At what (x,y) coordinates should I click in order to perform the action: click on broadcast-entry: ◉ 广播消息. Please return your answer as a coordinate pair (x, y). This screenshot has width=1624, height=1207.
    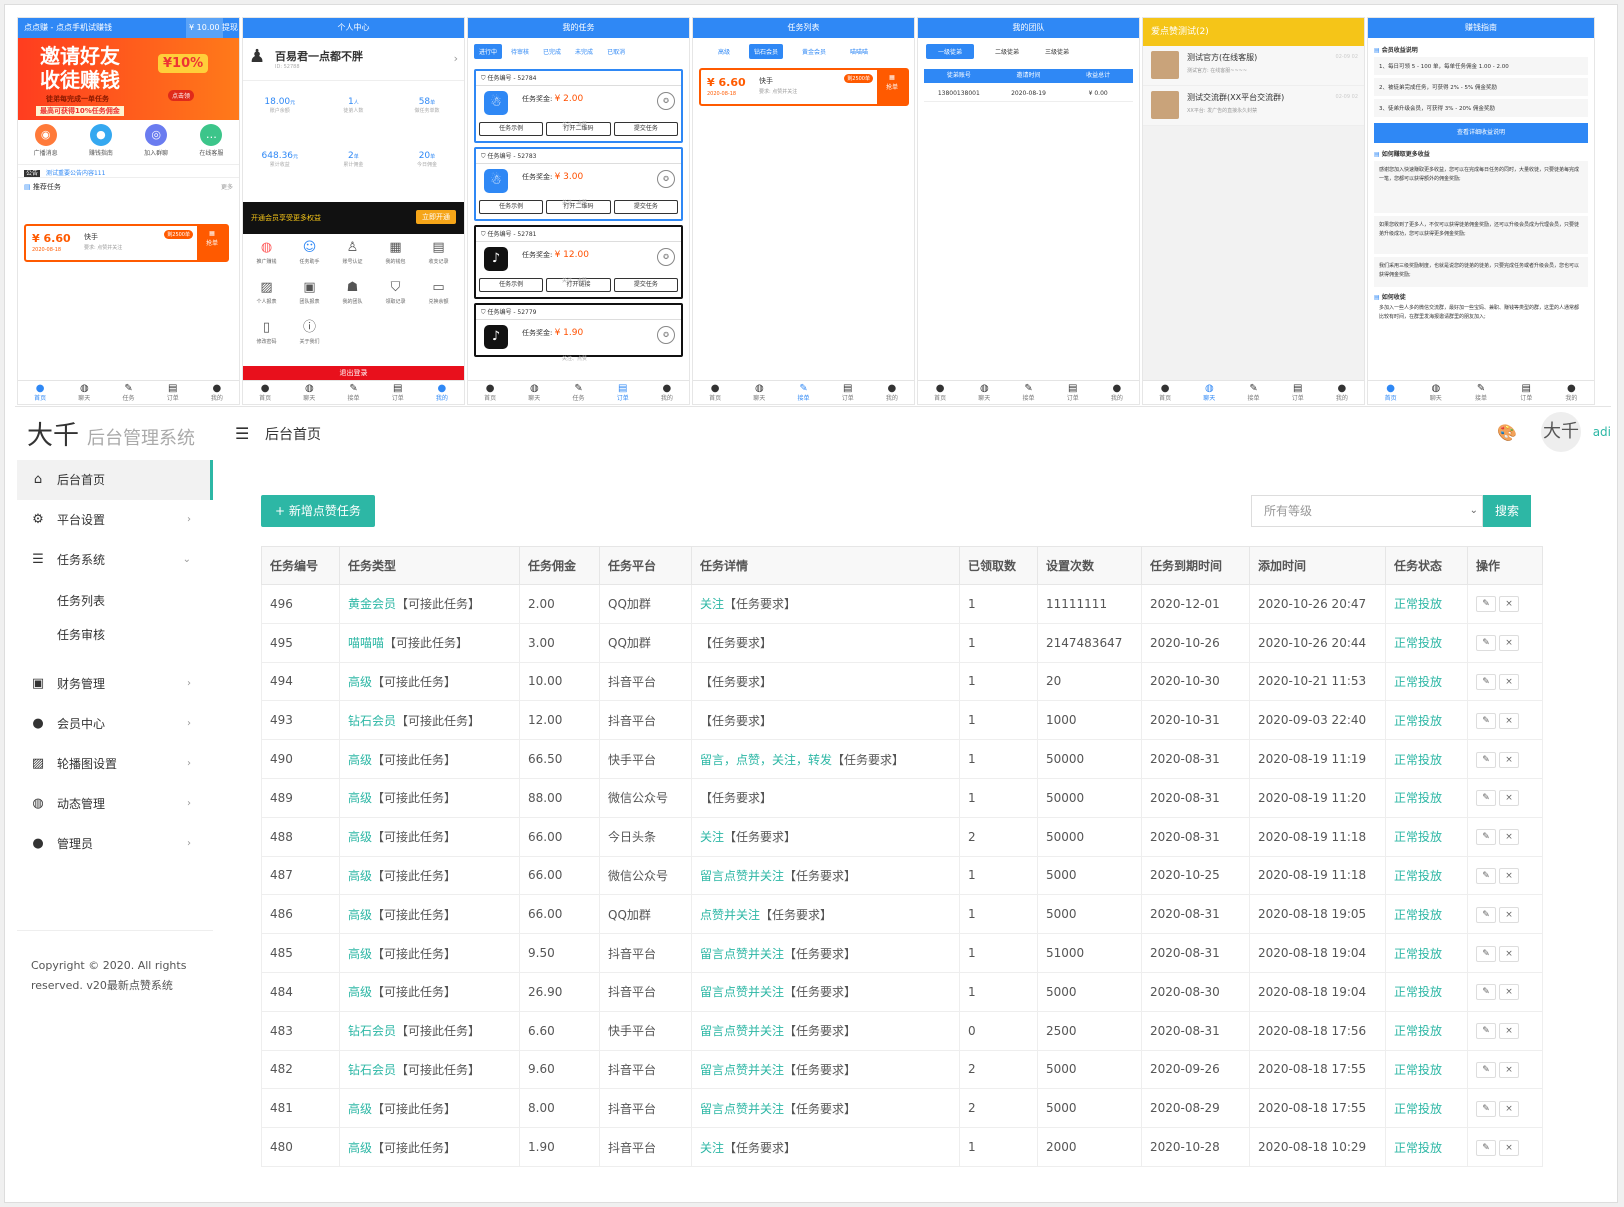
    Looking at the image, I should click on (45, 142).